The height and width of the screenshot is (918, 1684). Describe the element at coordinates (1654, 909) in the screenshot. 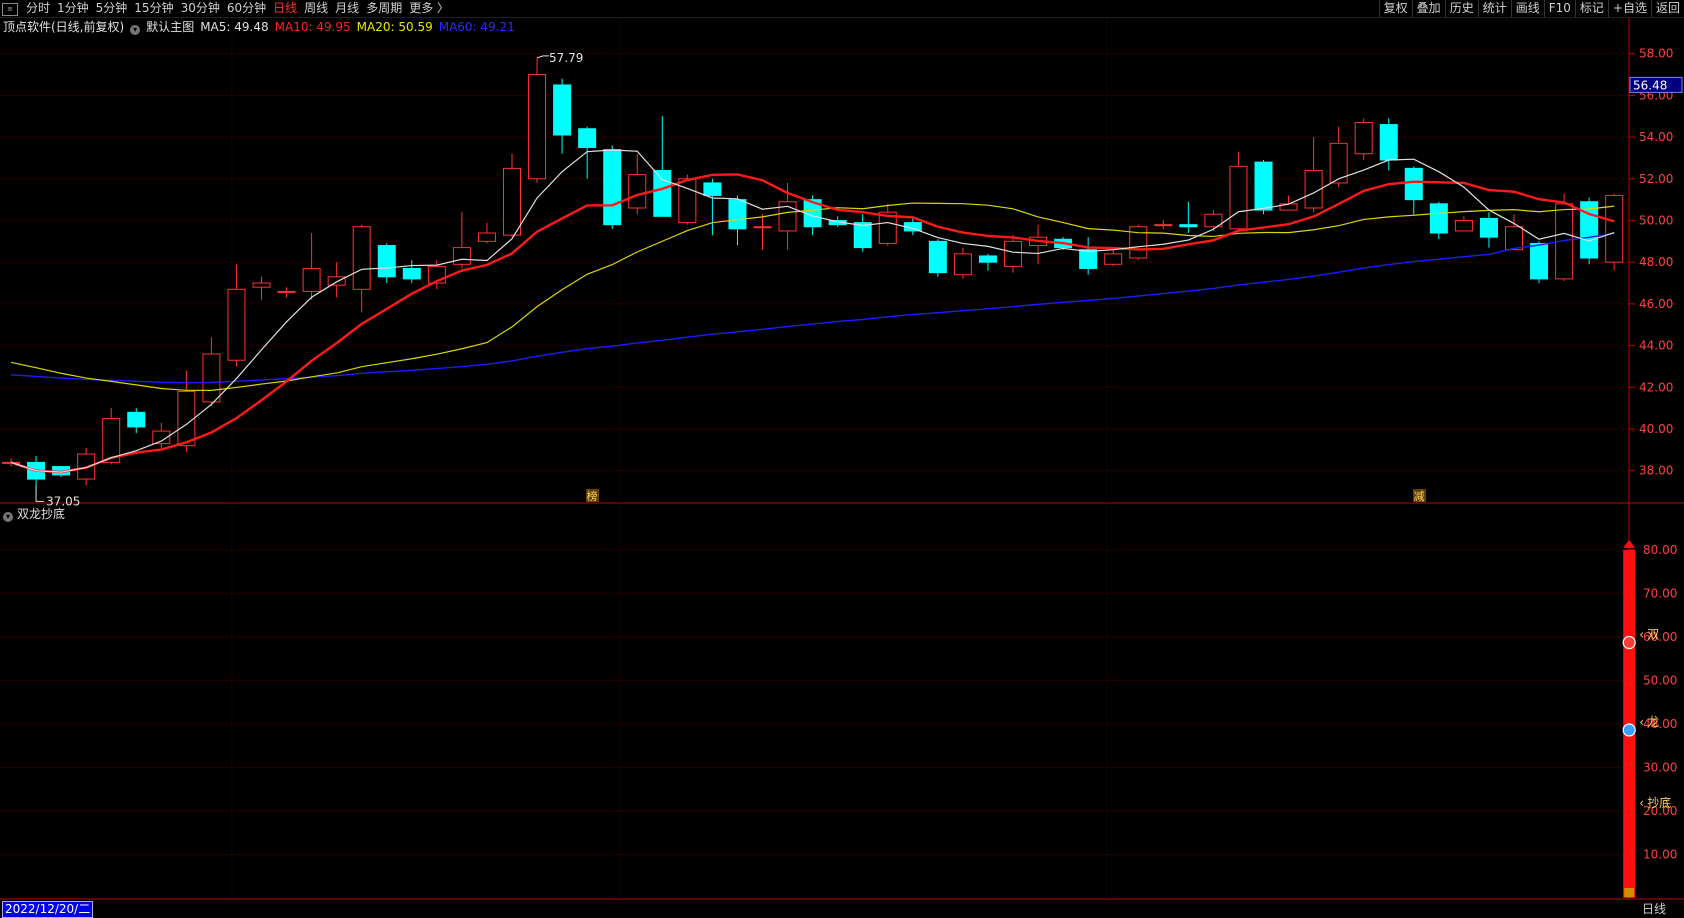

I see `period-label: 日线` at that location.